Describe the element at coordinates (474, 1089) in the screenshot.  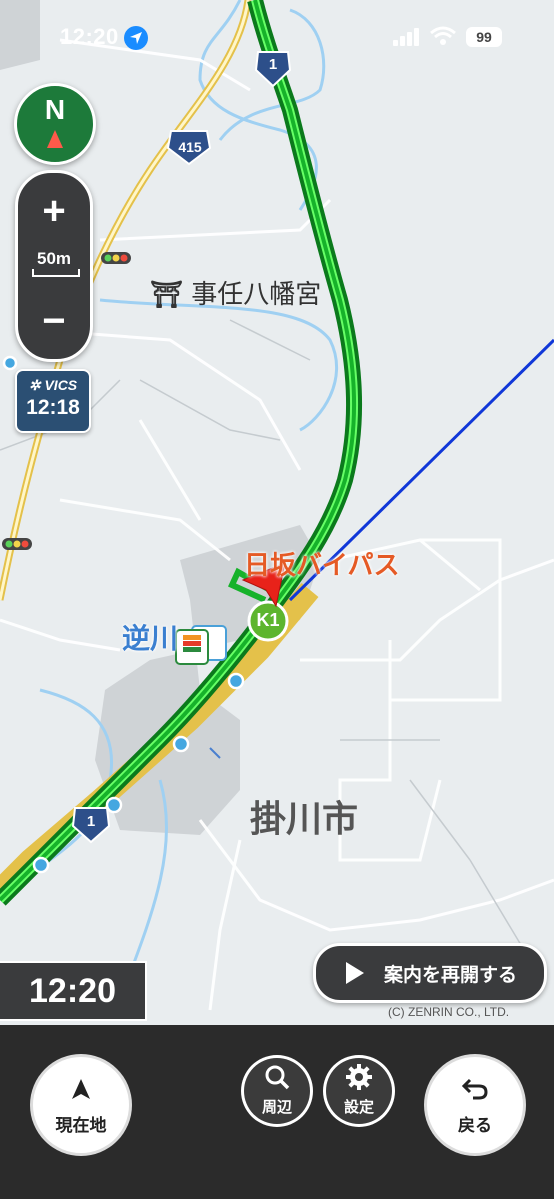
I see `undo-arrow-icon` at that location.